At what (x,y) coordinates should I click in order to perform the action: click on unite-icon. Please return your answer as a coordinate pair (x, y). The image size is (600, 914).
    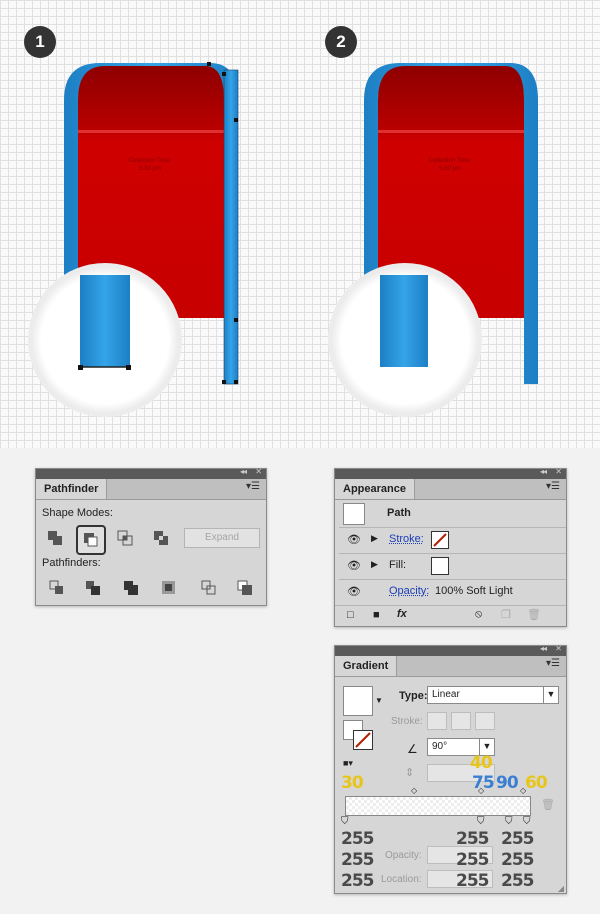
    Looking at the image, I should click on (55, 538).